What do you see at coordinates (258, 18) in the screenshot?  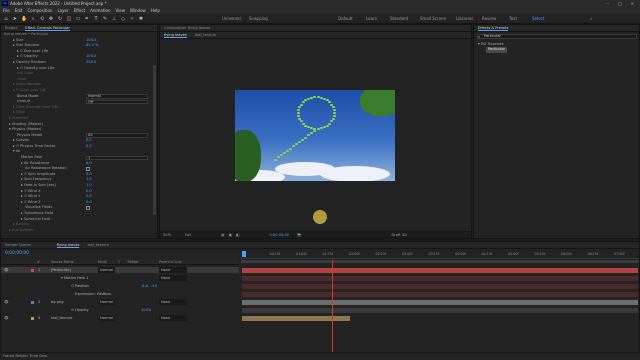 I see `snapping-toggle: Snapping` at bounding box center [258, 18].